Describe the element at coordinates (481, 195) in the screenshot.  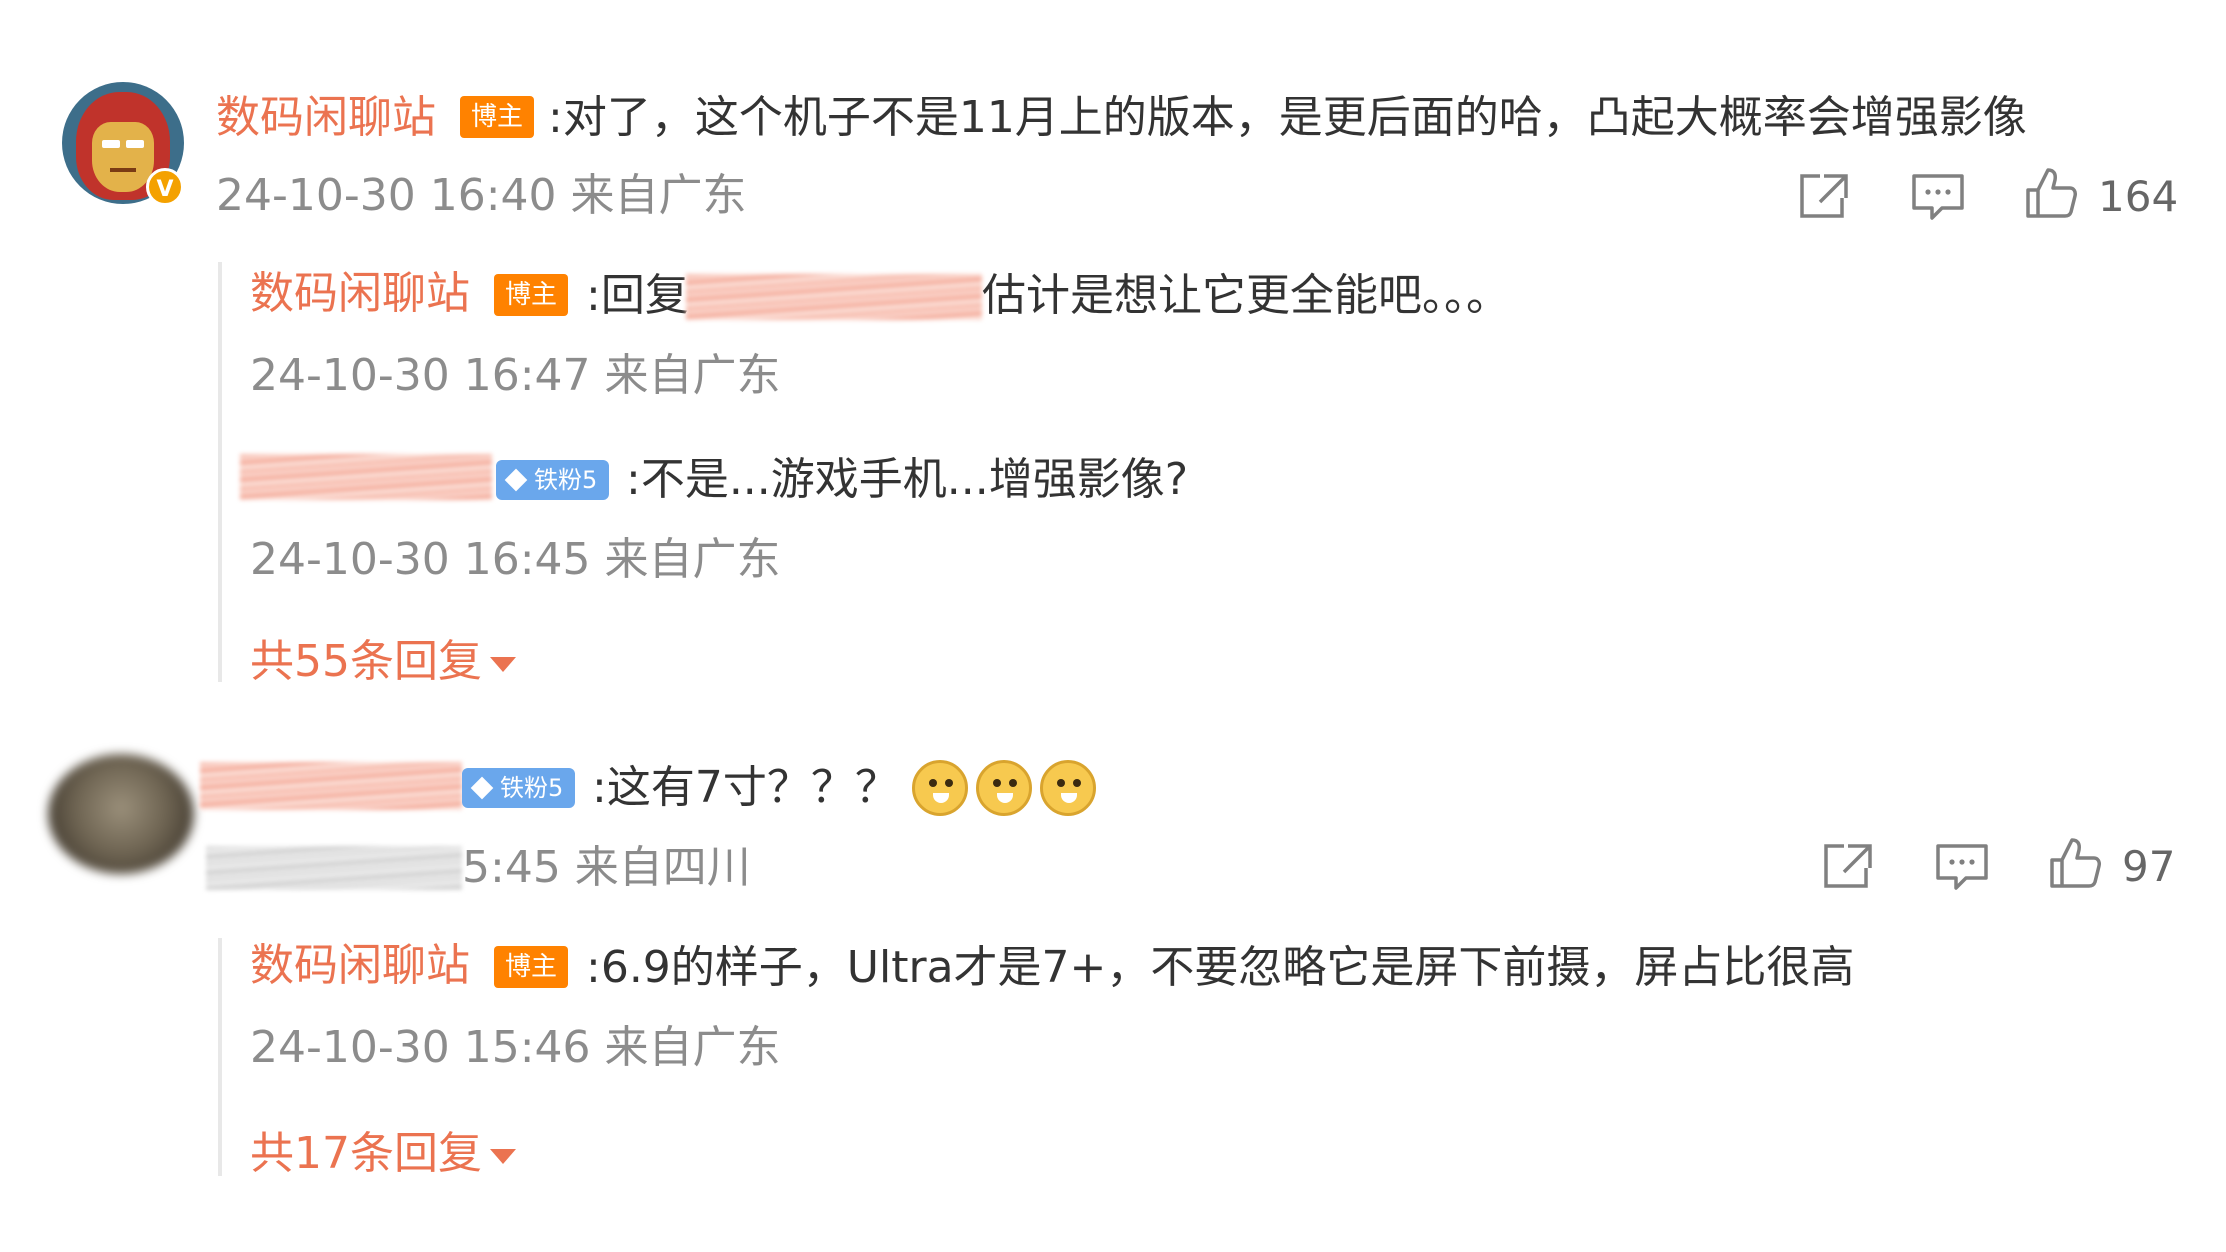
I see `comment-meta: 24-10-30 16:40 来自广东` at that location.